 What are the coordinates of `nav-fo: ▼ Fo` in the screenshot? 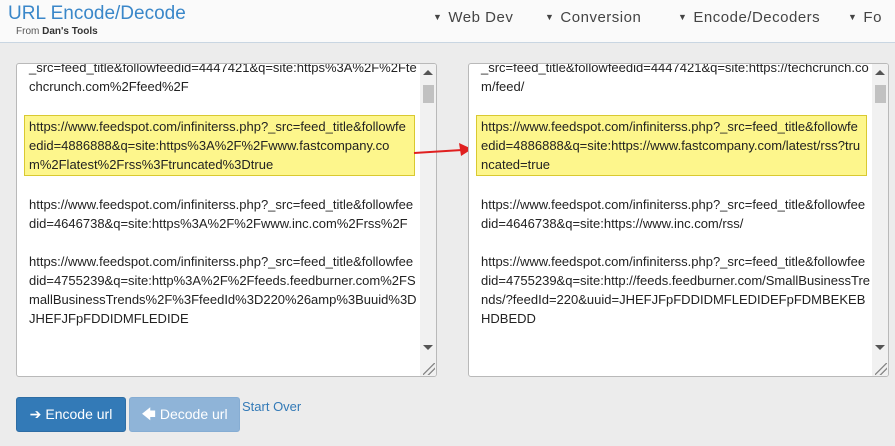 It's located at (865, 17).